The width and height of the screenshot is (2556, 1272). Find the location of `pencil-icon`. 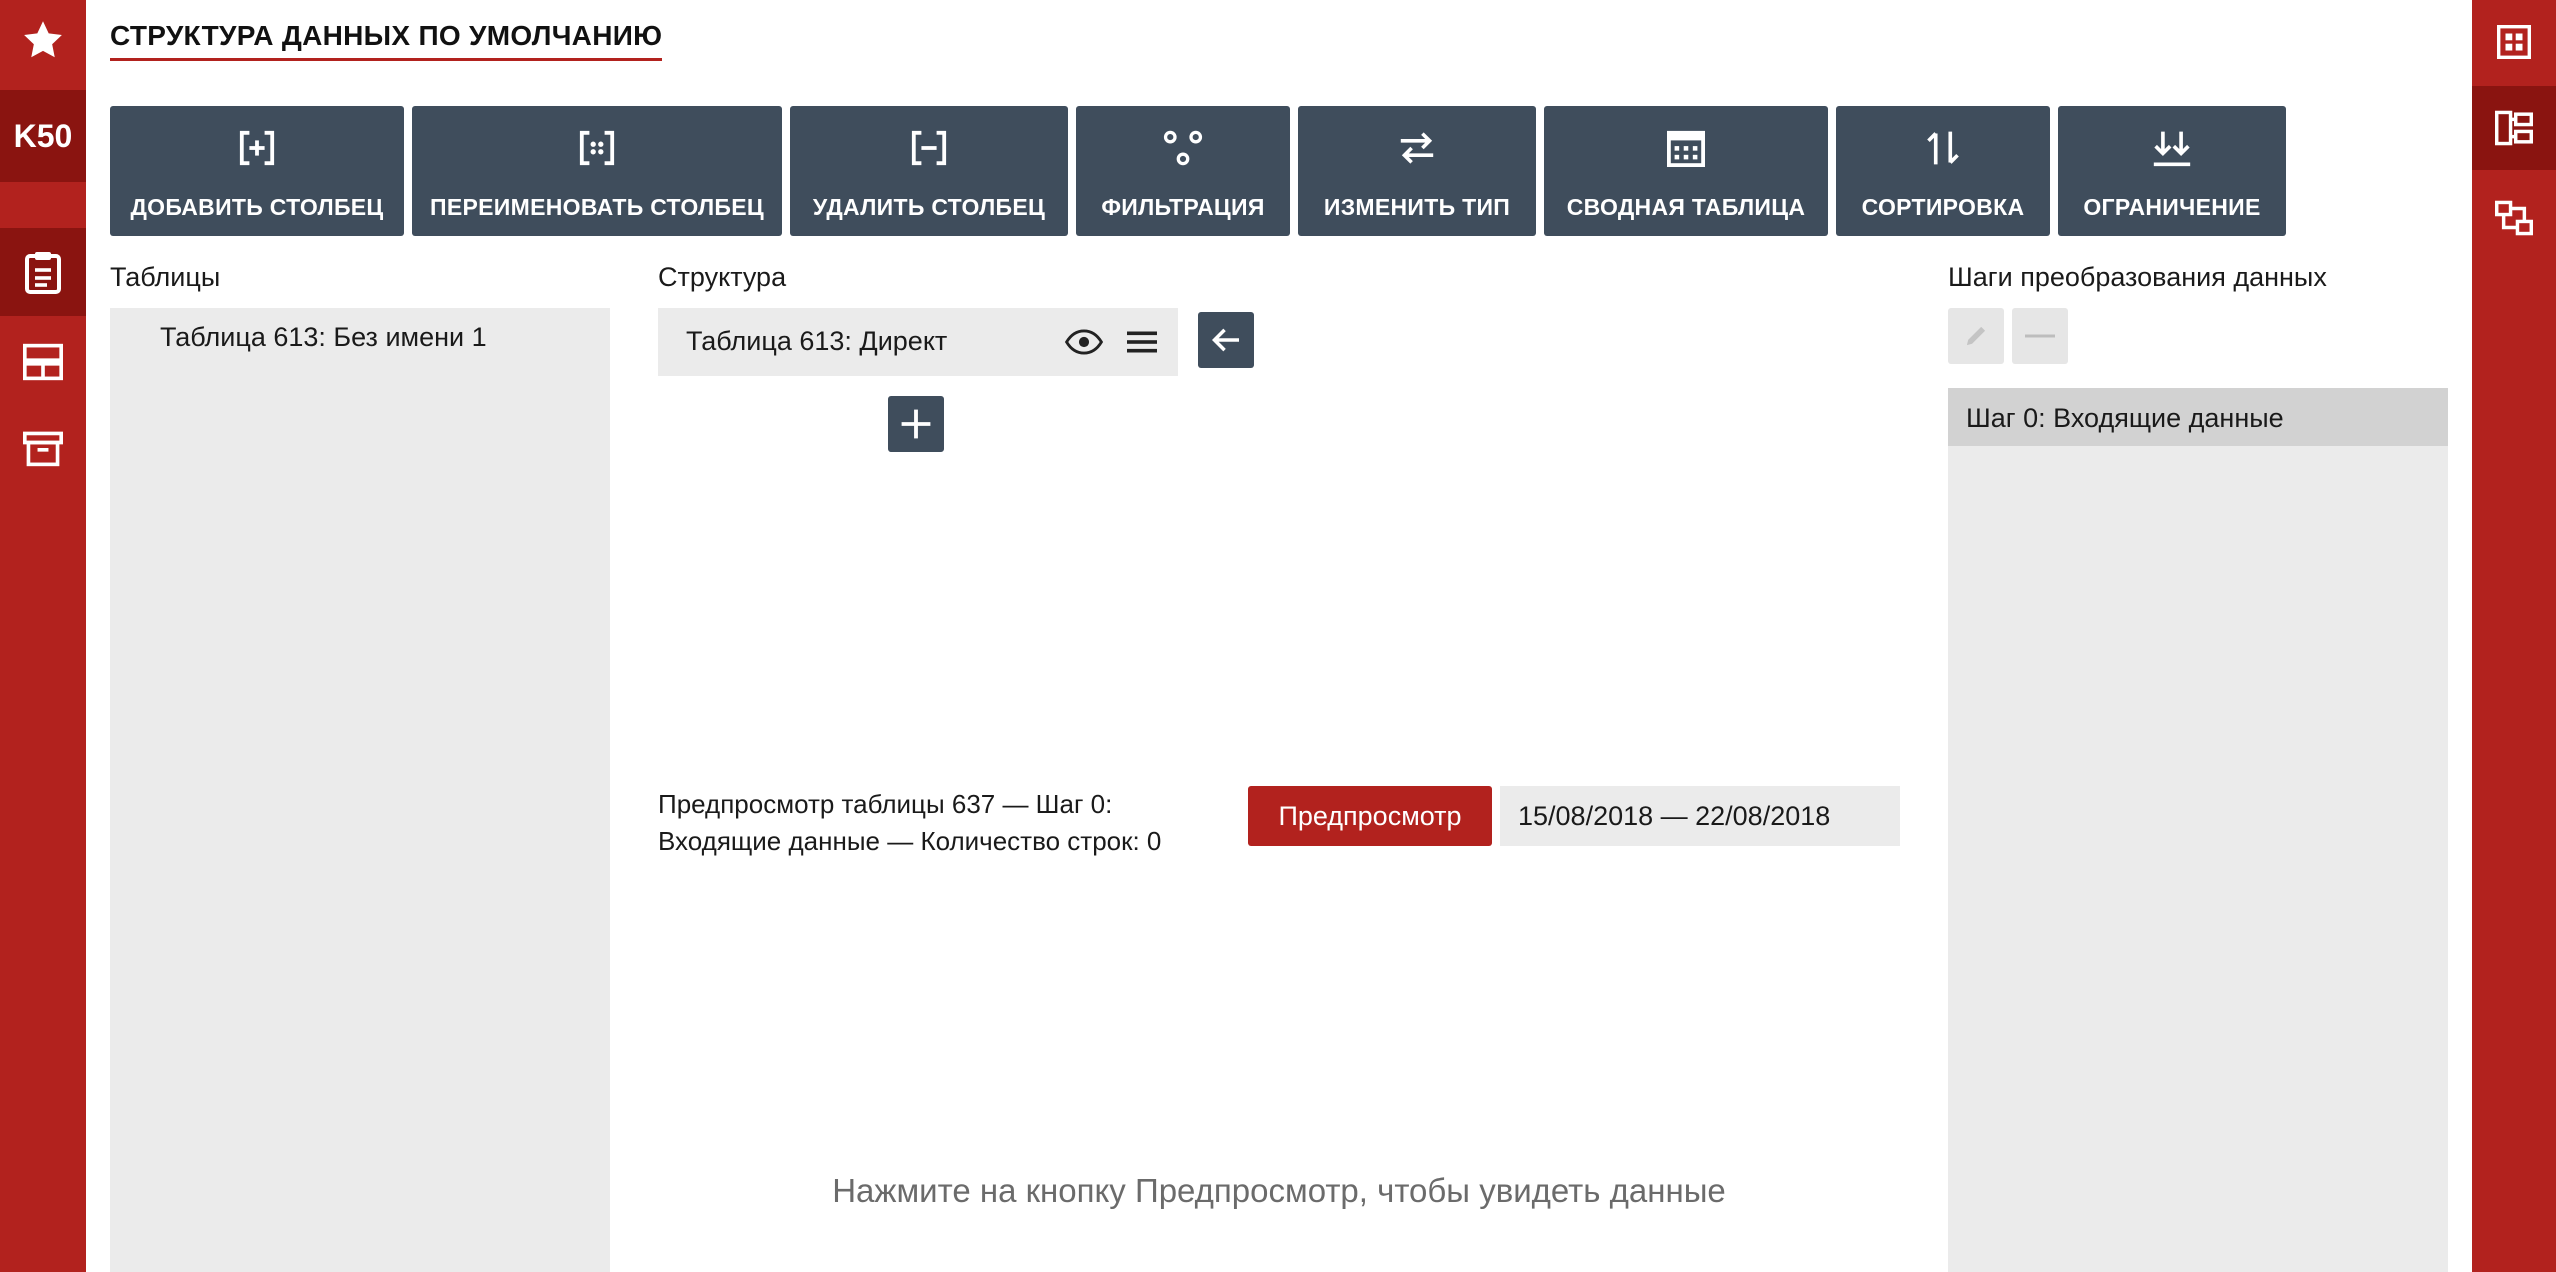

pencil-icon is located at coordinates (1976, 336).